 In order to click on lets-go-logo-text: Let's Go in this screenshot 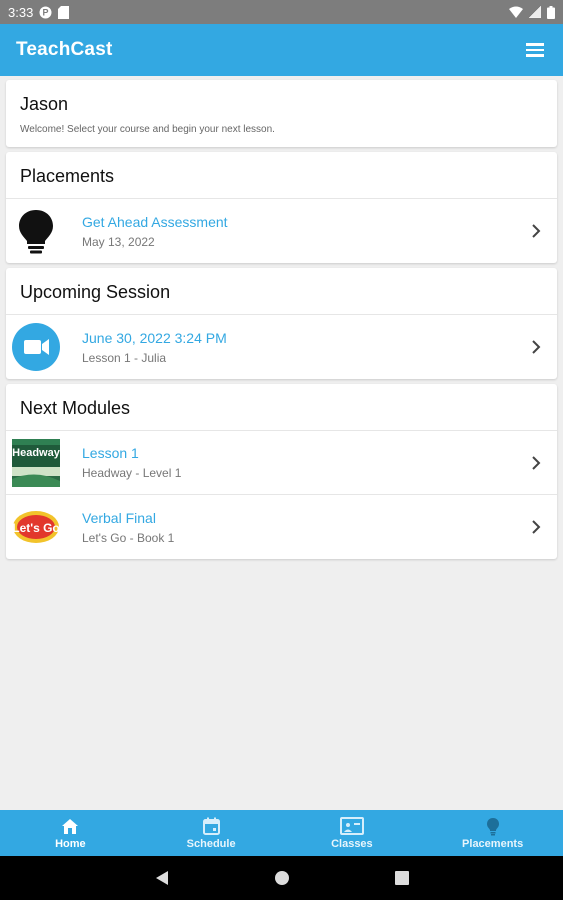, I will do `click(36, 528)`.